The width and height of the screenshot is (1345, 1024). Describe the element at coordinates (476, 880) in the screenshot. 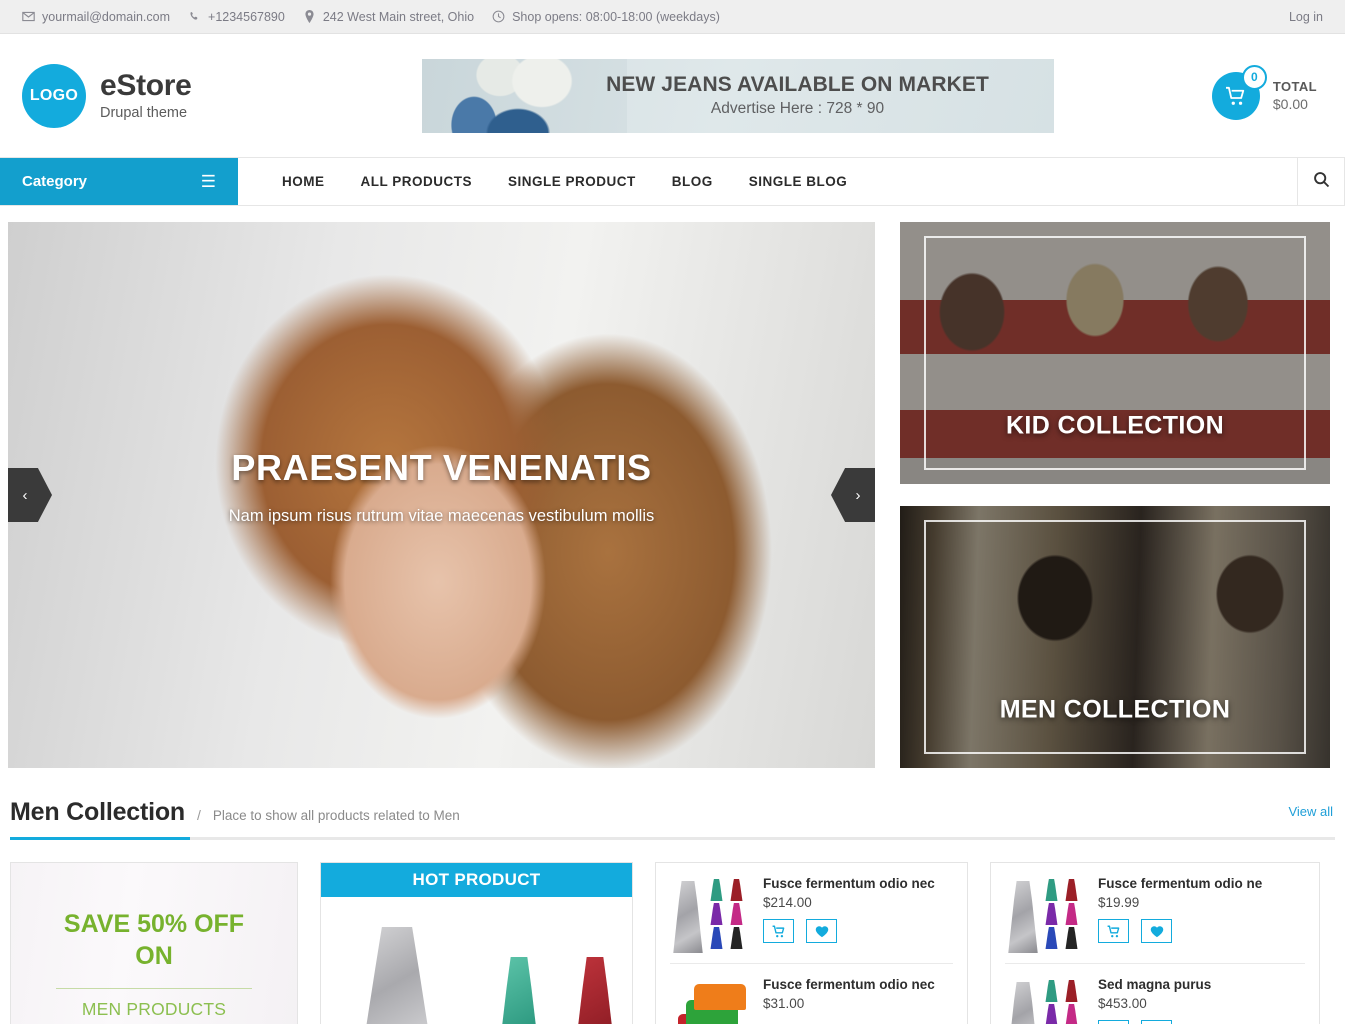

I see `hot-product-title: HOT PRODUCT` at that location.